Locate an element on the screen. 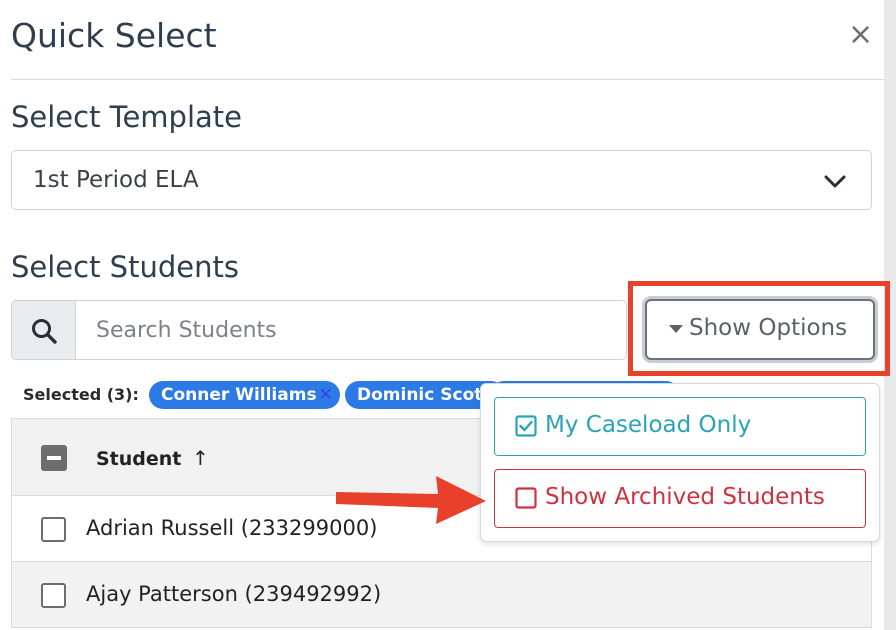  table-row: Ajay Patterson (239492992) is located at coordinates (441, 595).